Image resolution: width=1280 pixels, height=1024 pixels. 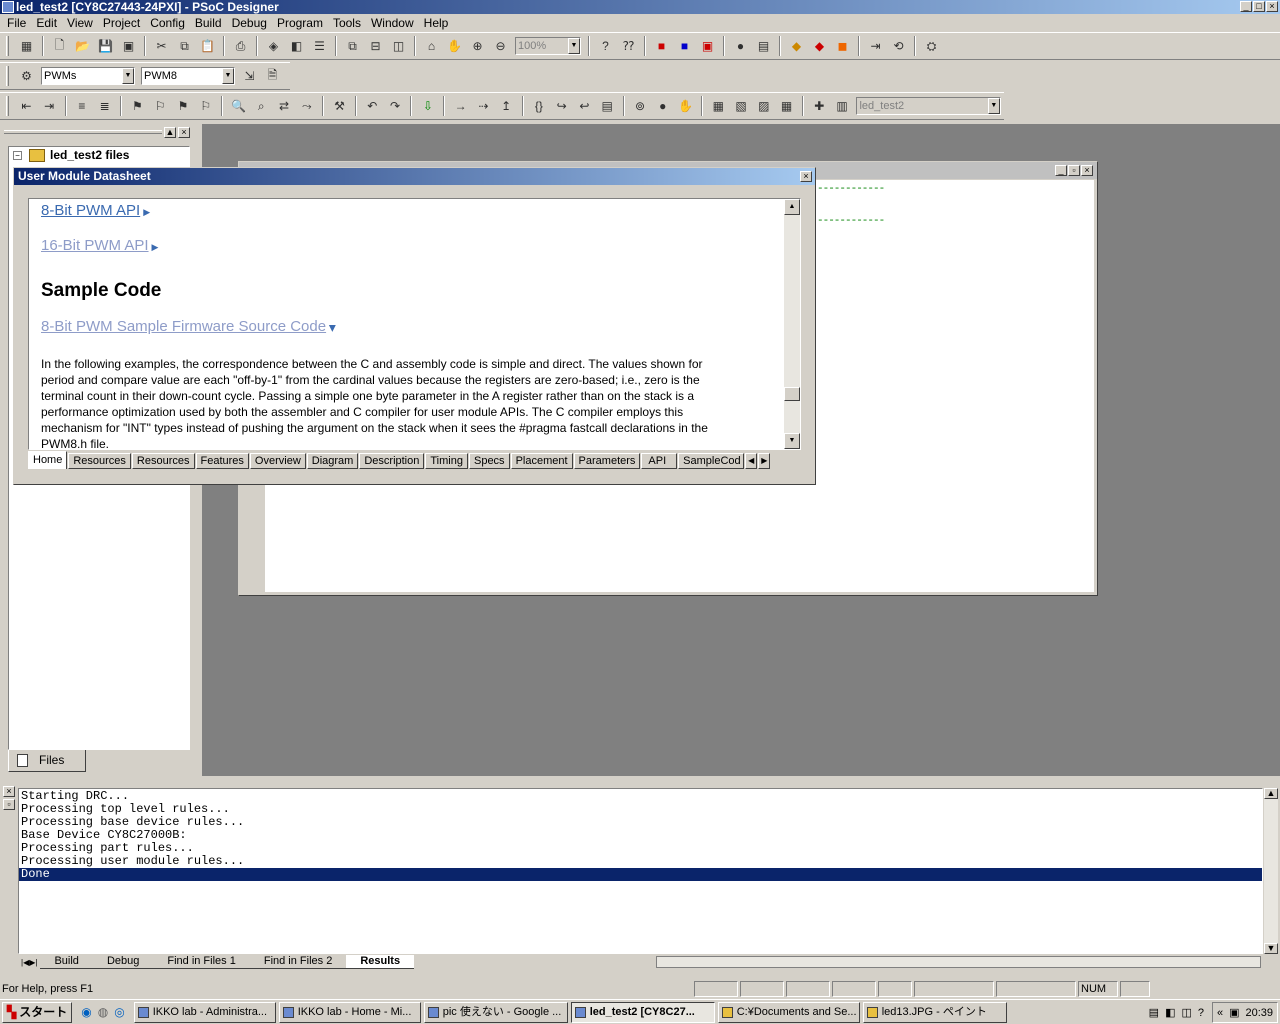 What do you see at coordinates (90, 210) in the screenshot?
I see `link-8bit-api: 8-Bit PWM API` at bounding box center [90, 210].